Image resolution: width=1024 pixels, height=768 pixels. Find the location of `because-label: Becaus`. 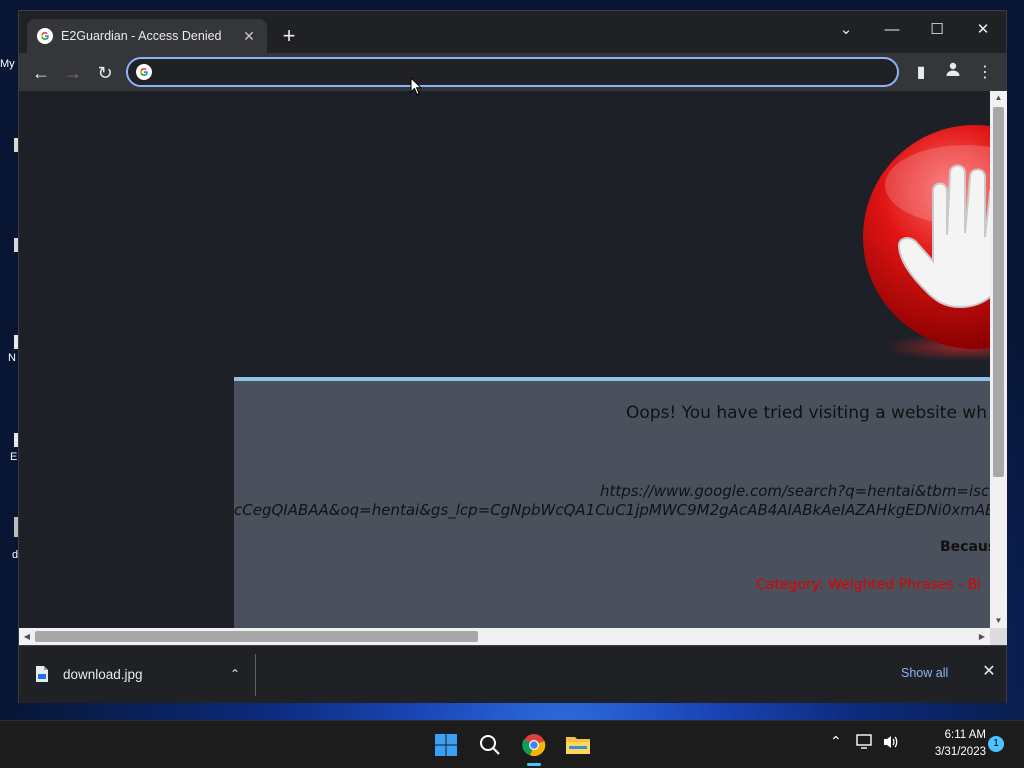

because-label: Becaus is located at coordinates (965, 547).